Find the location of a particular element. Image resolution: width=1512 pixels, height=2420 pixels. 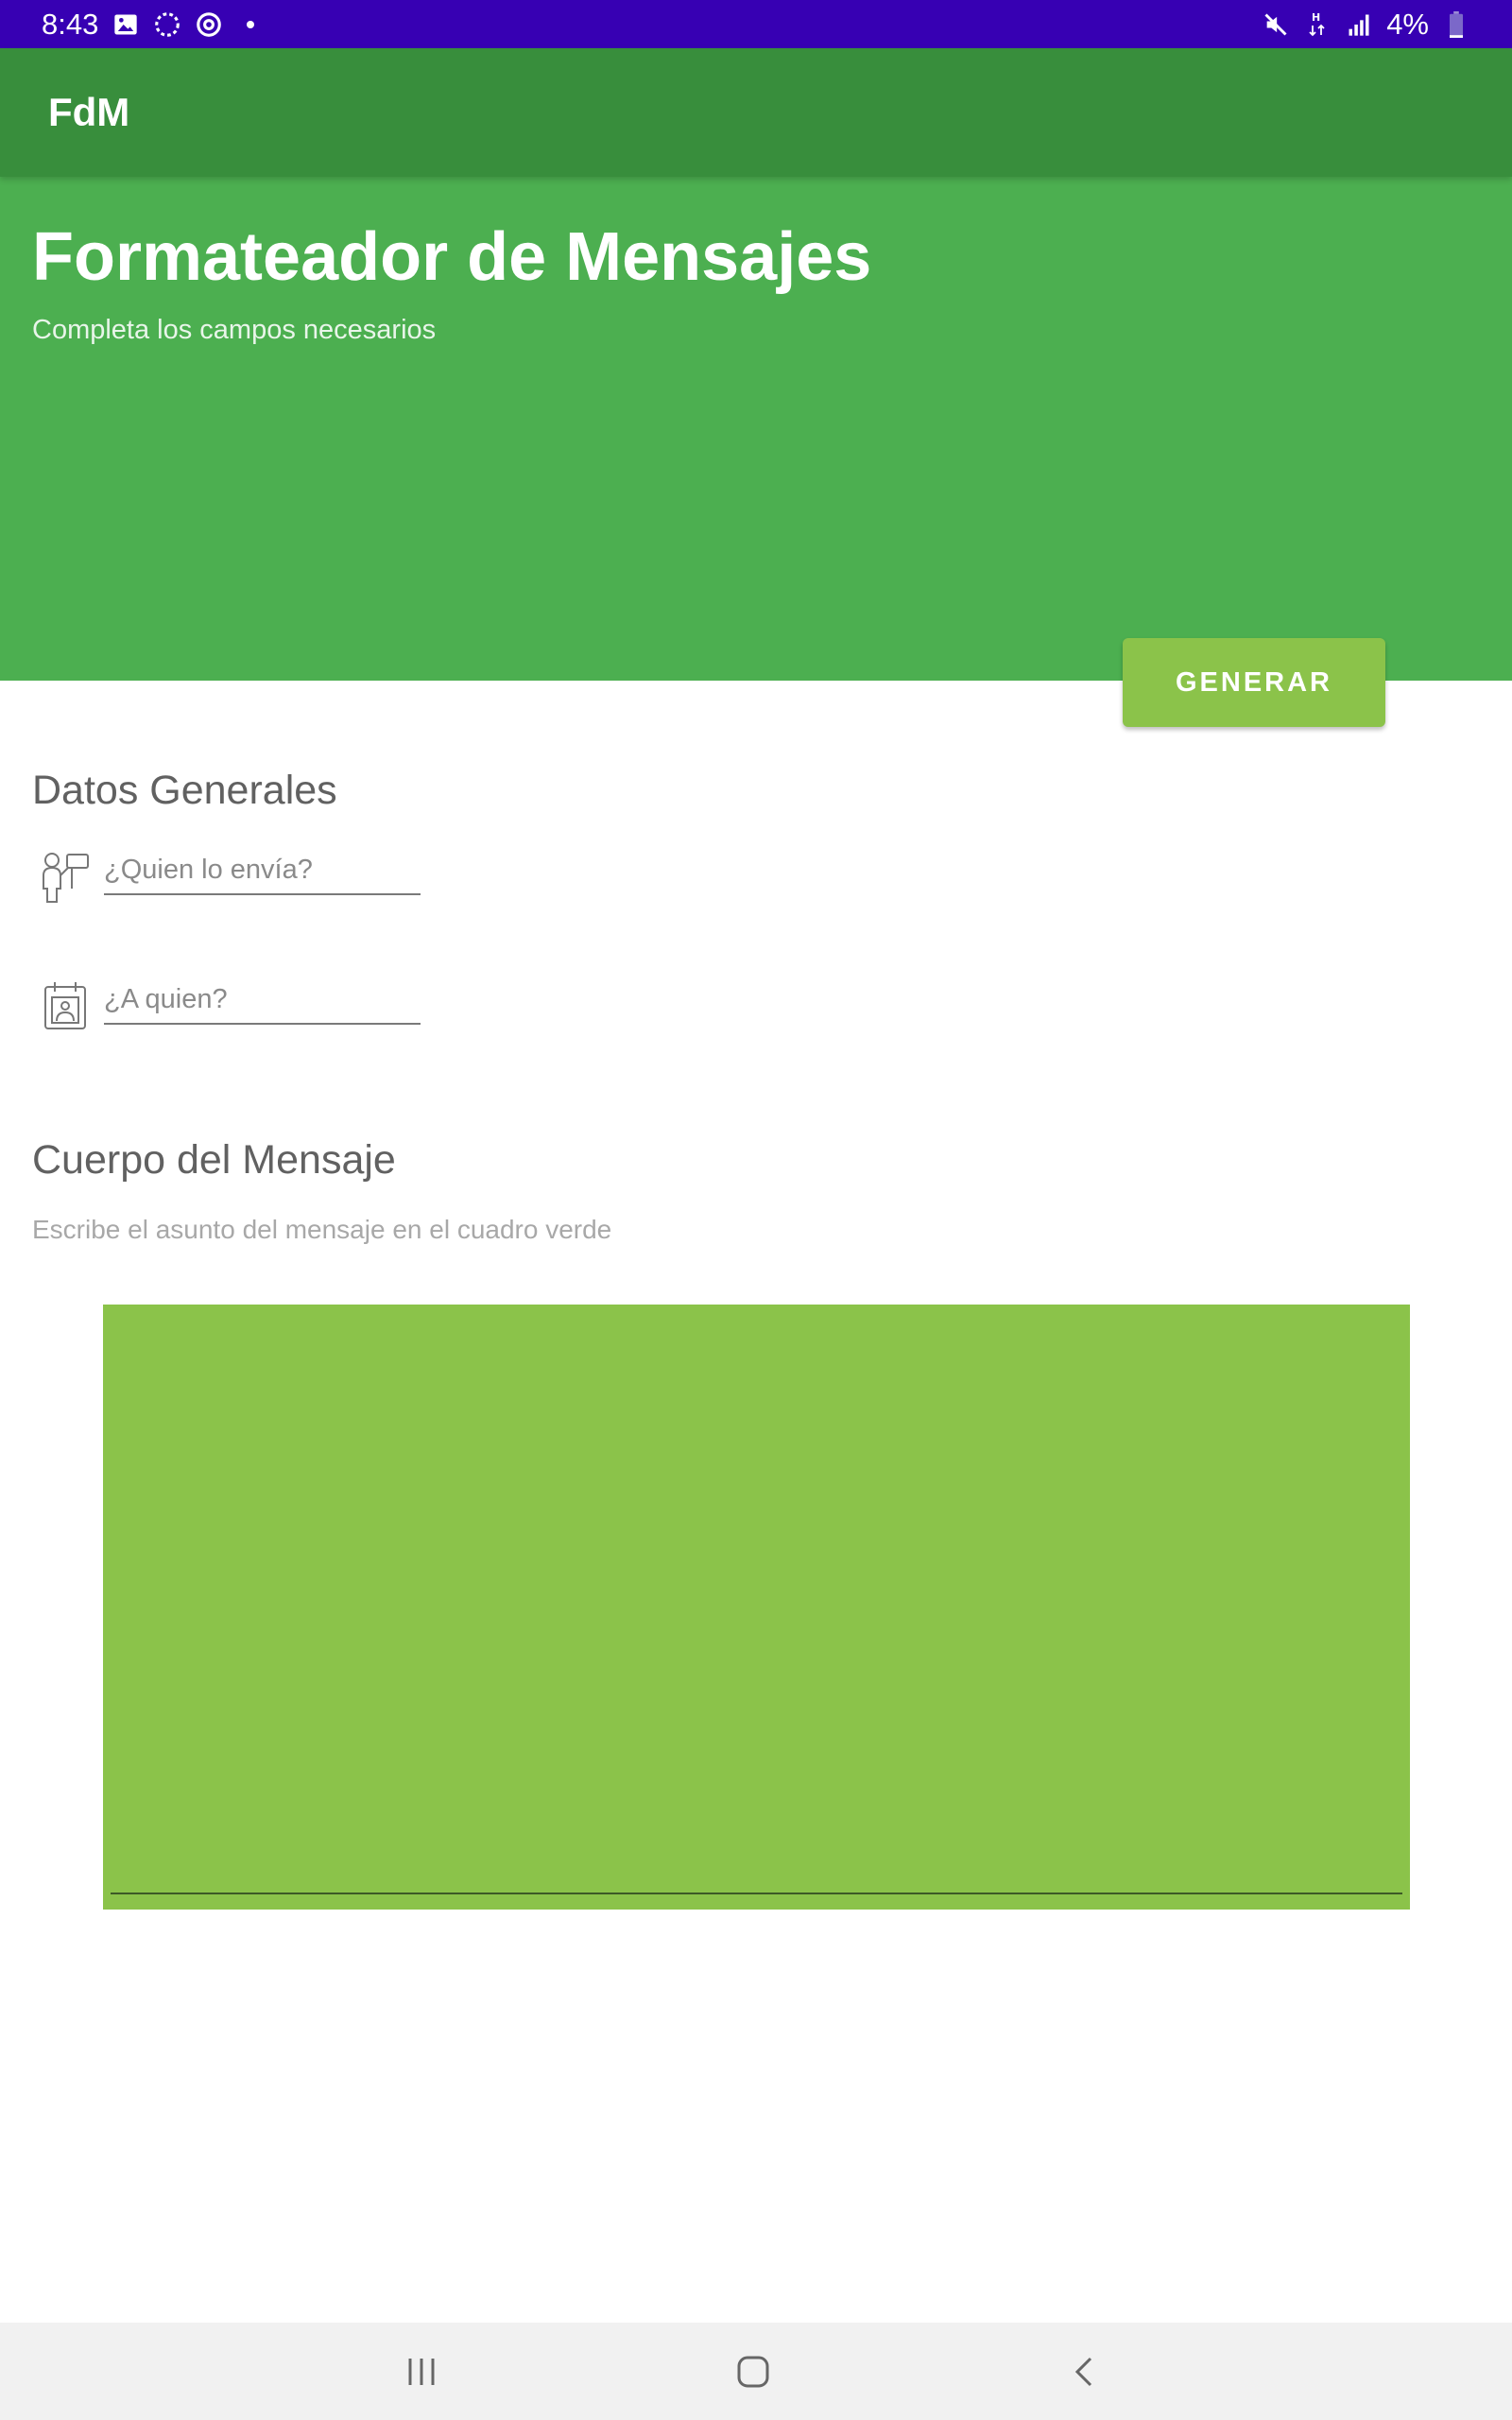

recent-apps-icon is located at coordinates (421, 2371).